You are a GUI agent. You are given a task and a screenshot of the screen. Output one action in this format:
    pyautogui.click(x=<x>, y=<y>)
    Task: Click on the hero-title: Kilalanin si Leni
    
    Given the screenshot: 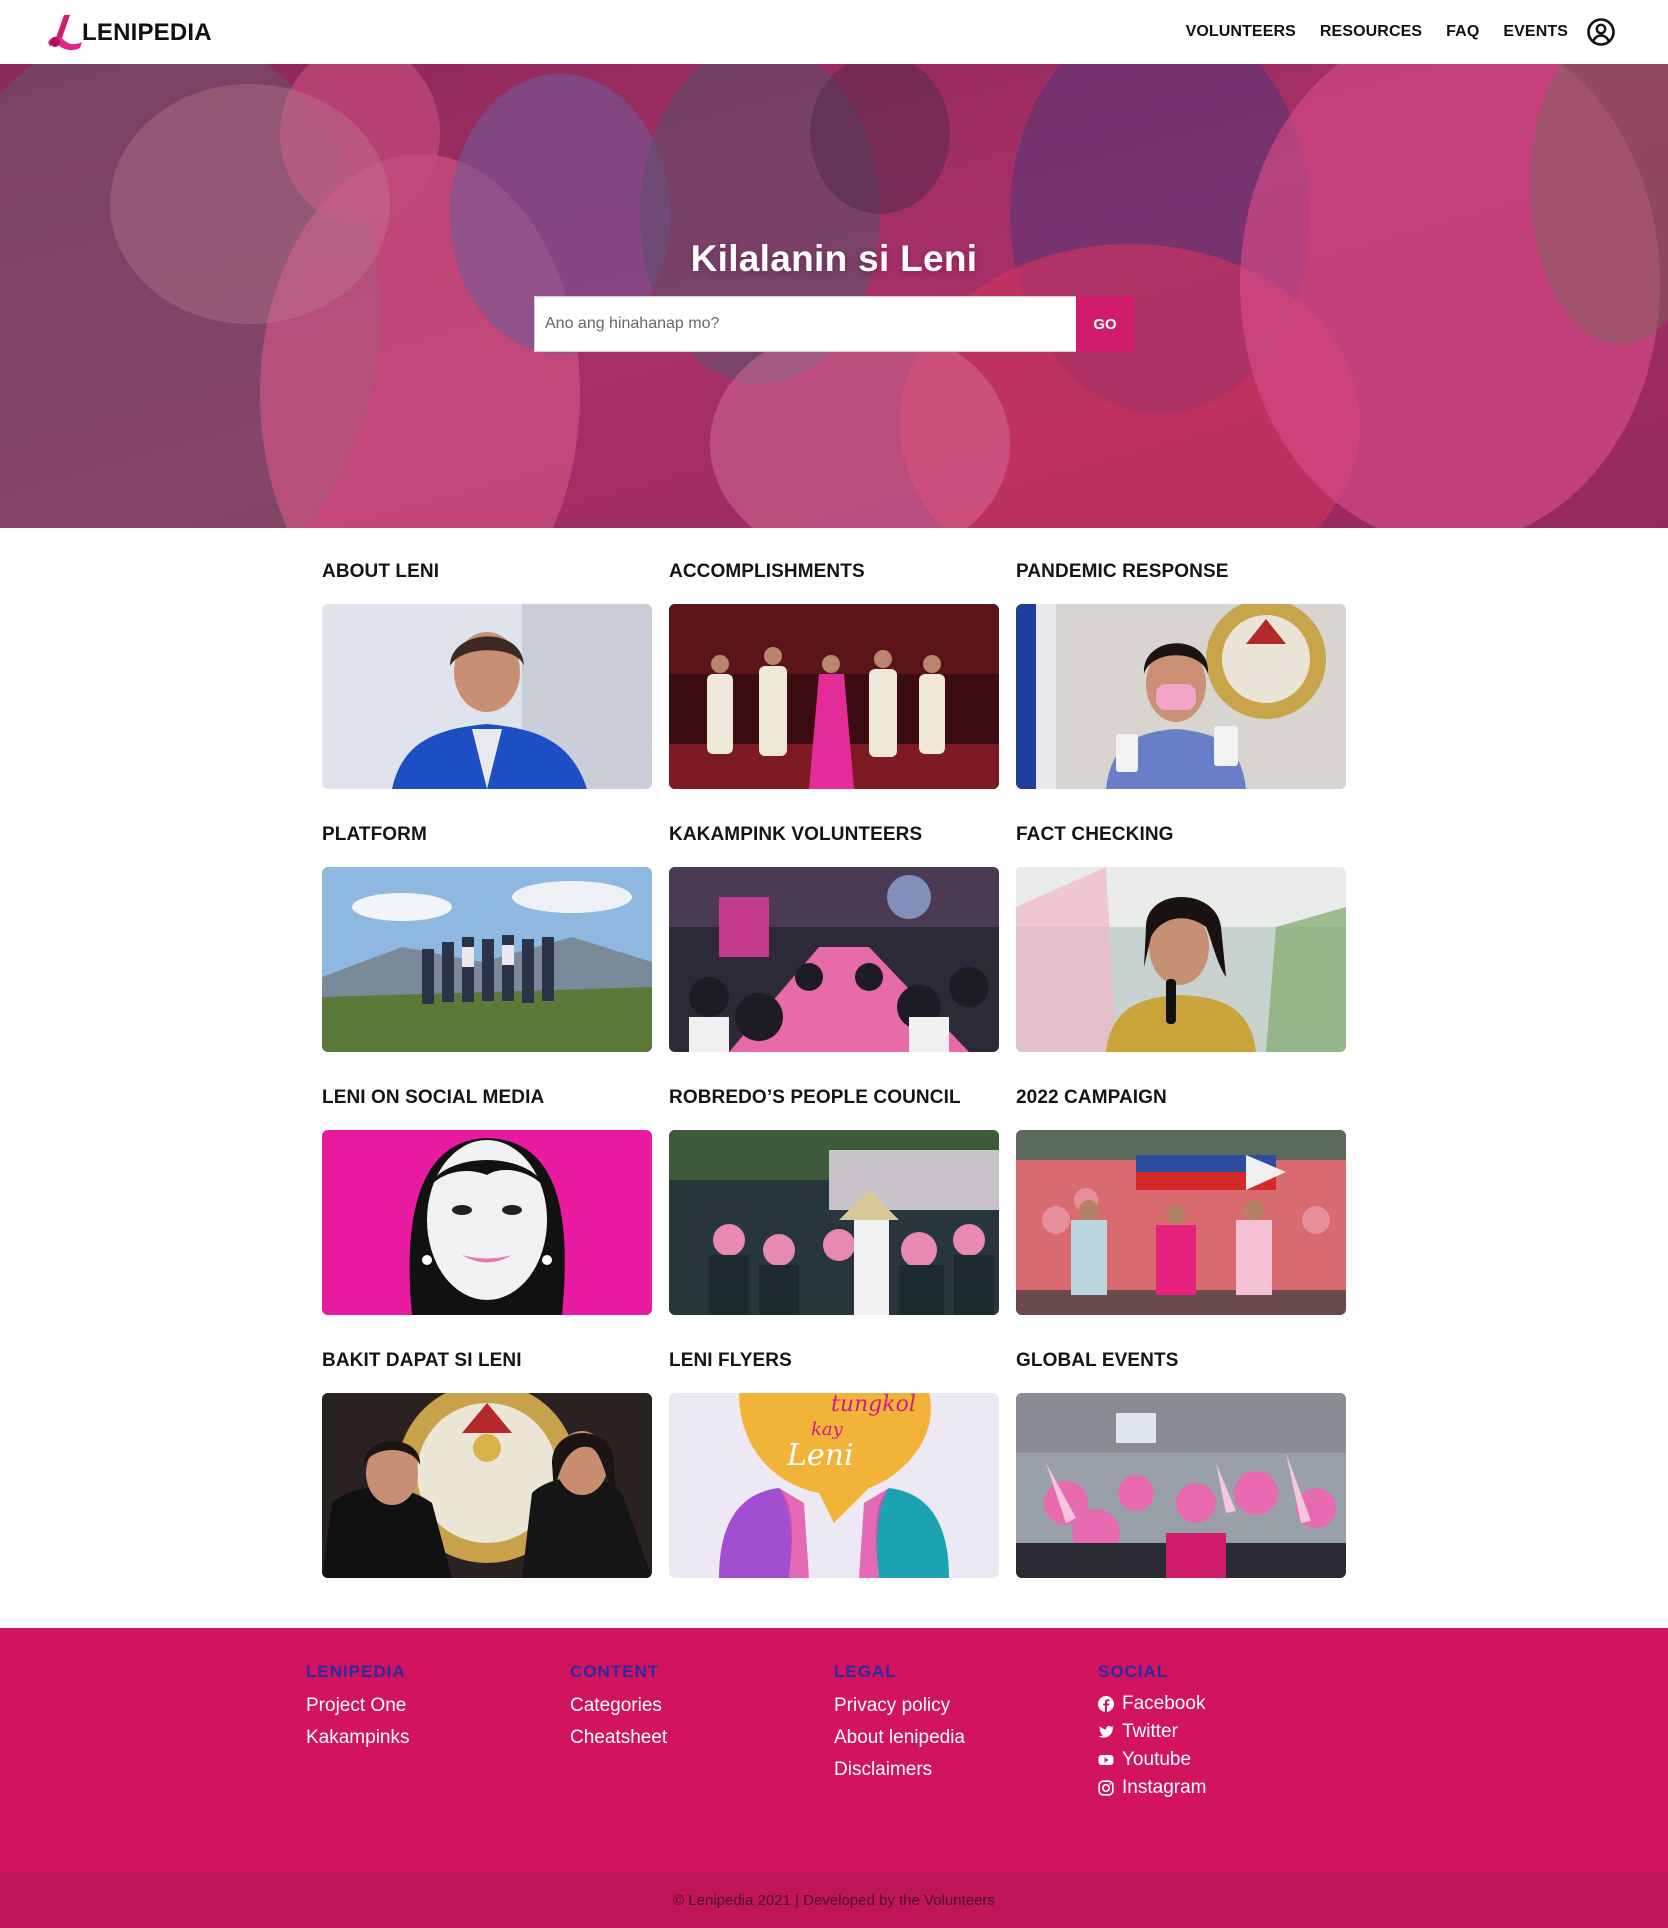 What is the action you would take?
    pyautogui.click(x=834, y=258)
    